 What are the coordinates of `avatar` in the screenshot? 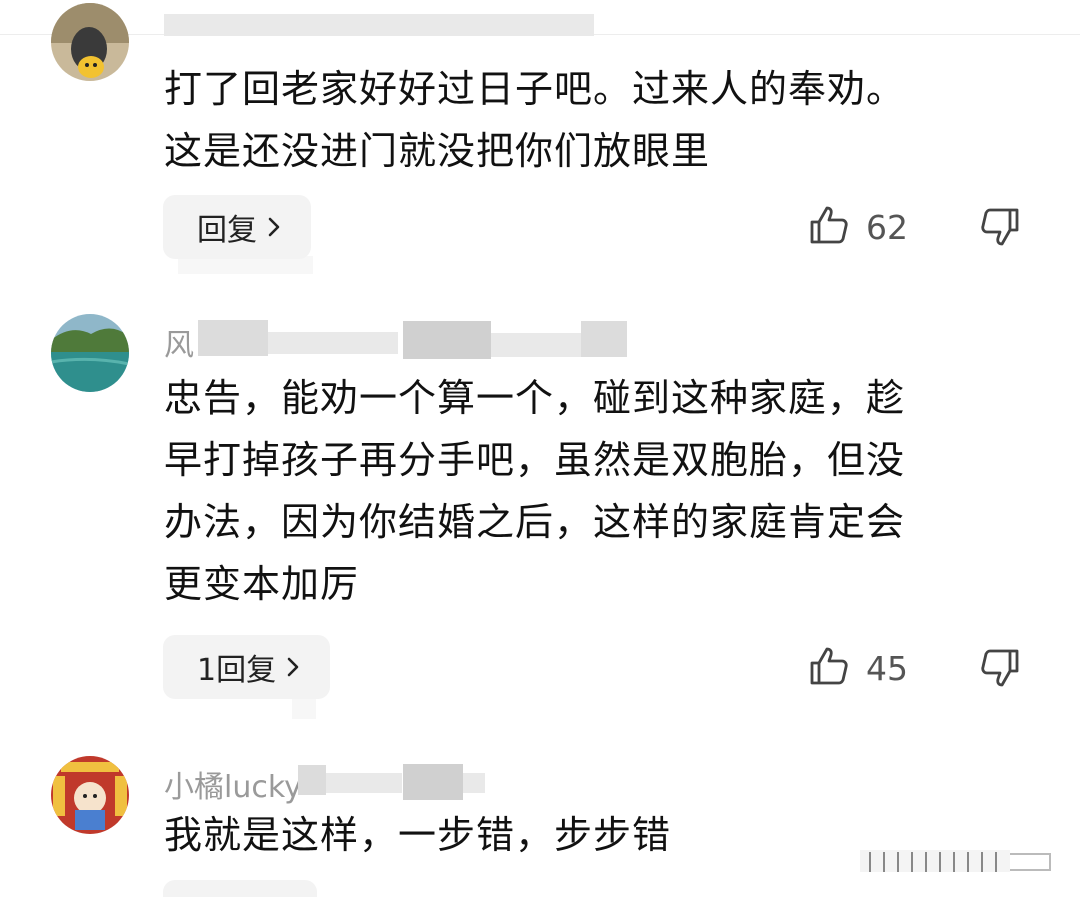 It's located at (90, 795).